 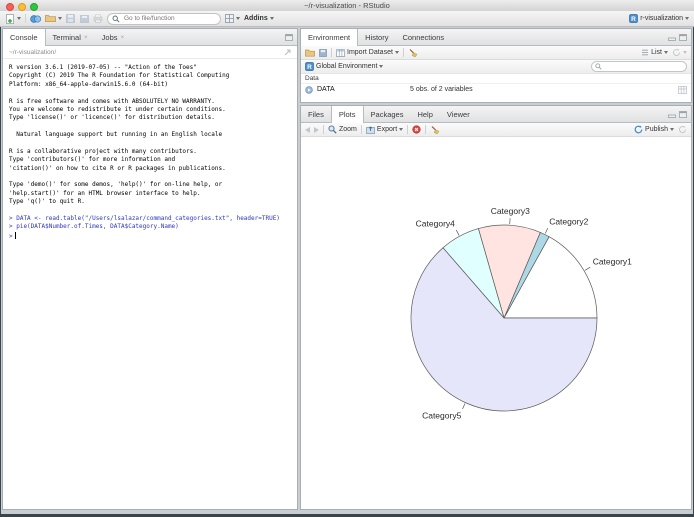 What do you see at coordinates (309, 67) in the screenshot?
I see `svg-text: R` at bounding box center [309, 67].